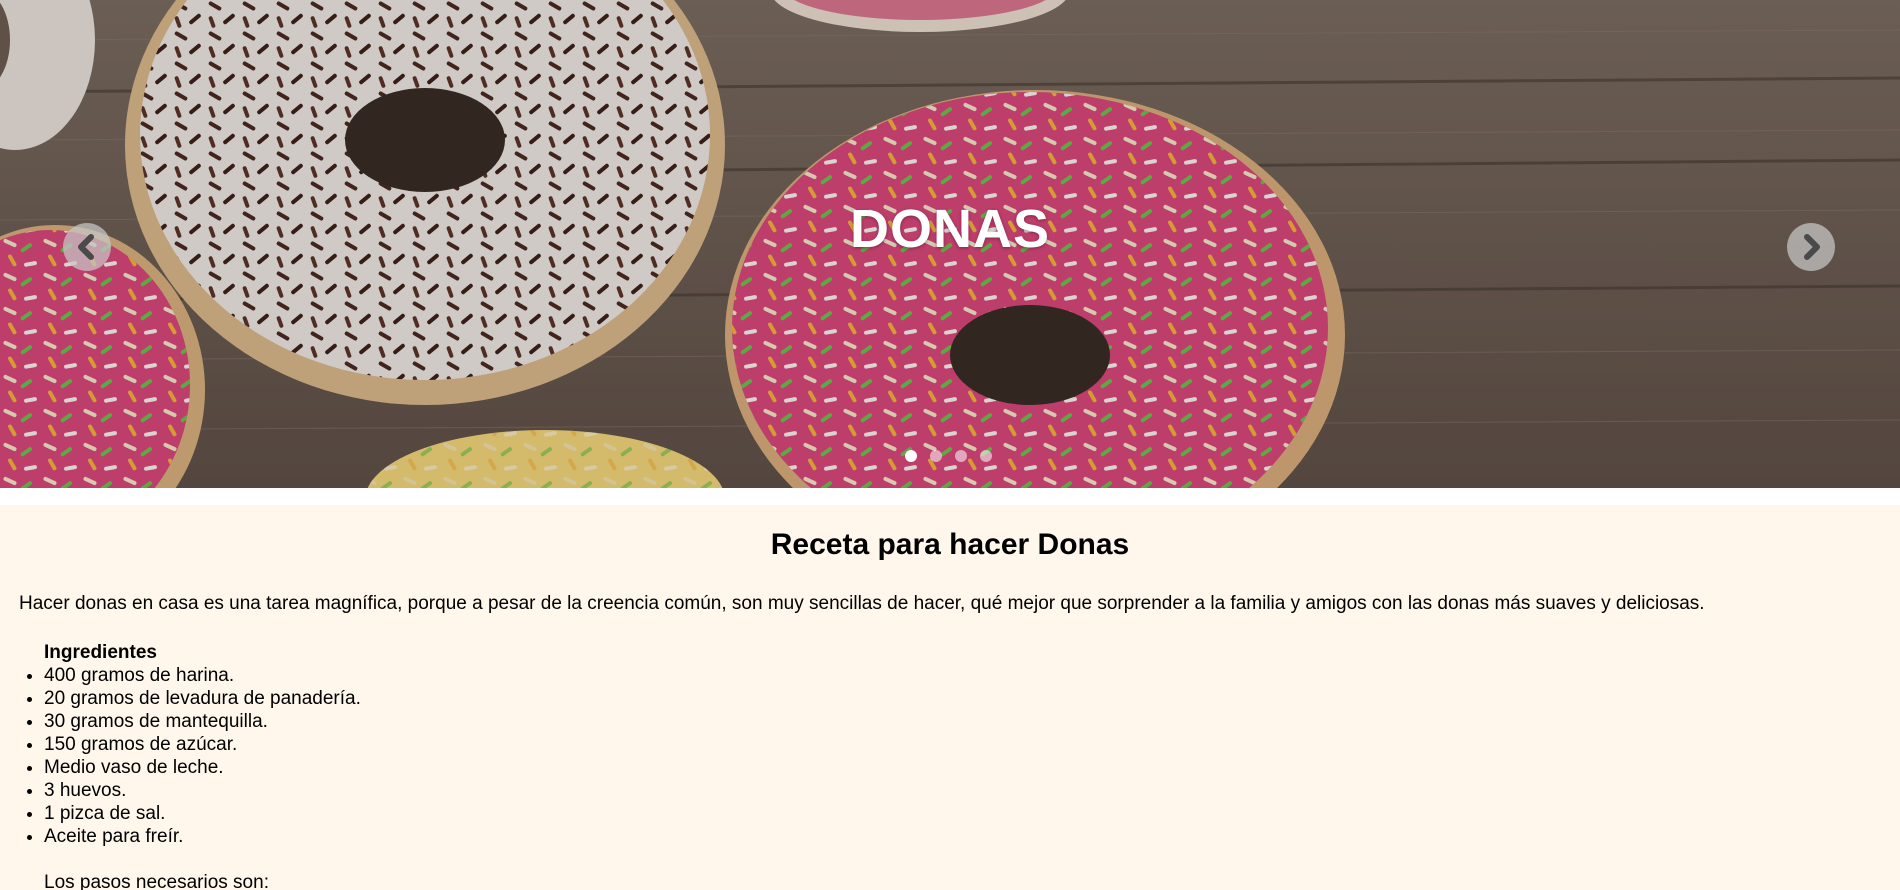 The image size is (1900, 890). Describe the element at coordinates (950, 496) in the screenshot. I see `section-divider` at that location.